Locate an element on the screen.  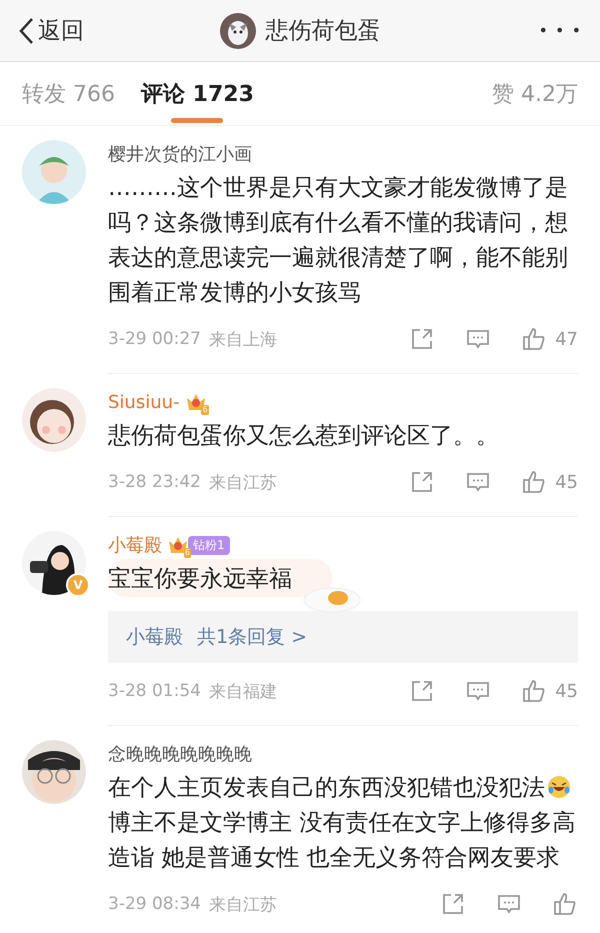
fan-badge: 钻粉1 is located at coordinates (209, 545).